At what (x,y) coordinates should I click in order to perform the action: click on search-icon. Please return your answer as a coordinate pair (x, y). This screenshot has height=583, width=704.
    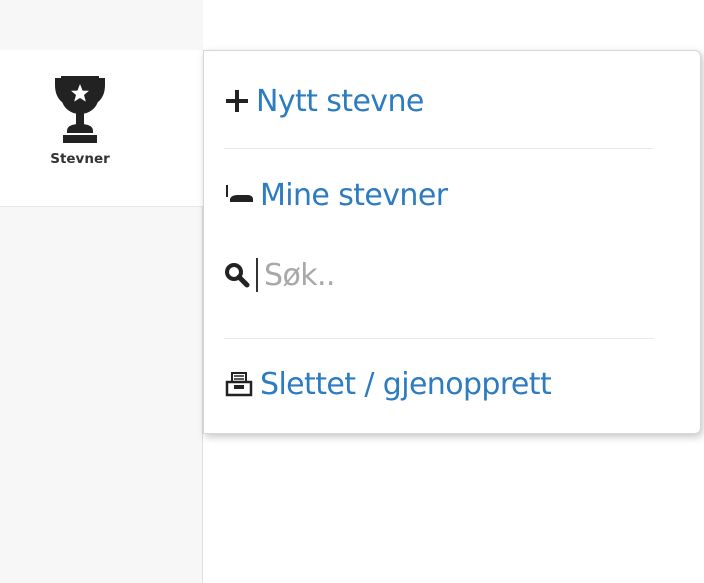
    Looking at the image, I should click on (237, 275).